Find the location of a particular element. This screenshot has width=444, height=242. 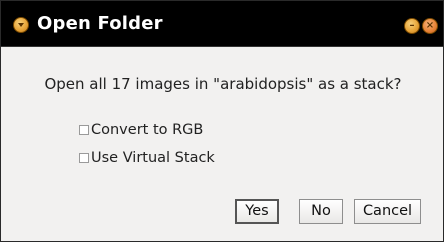

use-virtual-stack-checkbox: Use Virtual Stack is located at coordinates (147, 158).